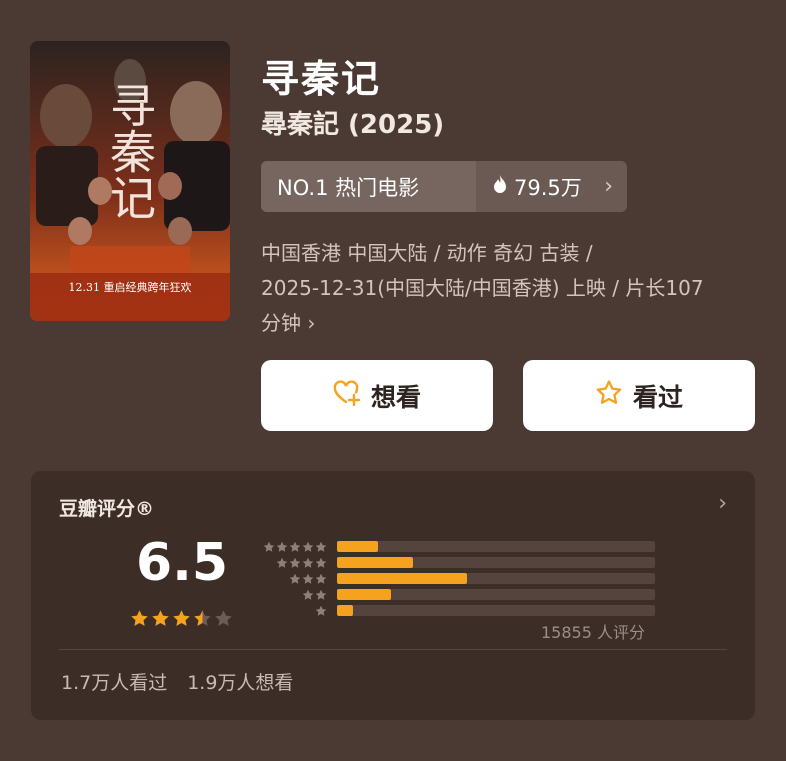 Image resolution: width=786 pixels, height=761 pixels. Describe the element at coordinates (395, 397) in the screenshot. I see `want-to-watch-label: 想看` at that location.